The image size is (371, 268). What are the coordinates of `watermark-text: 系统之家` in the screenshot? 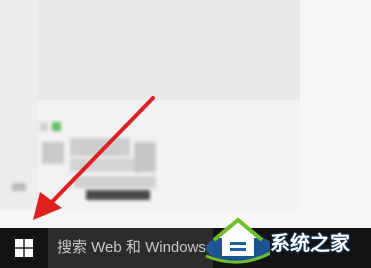 It's located at (310, 243).